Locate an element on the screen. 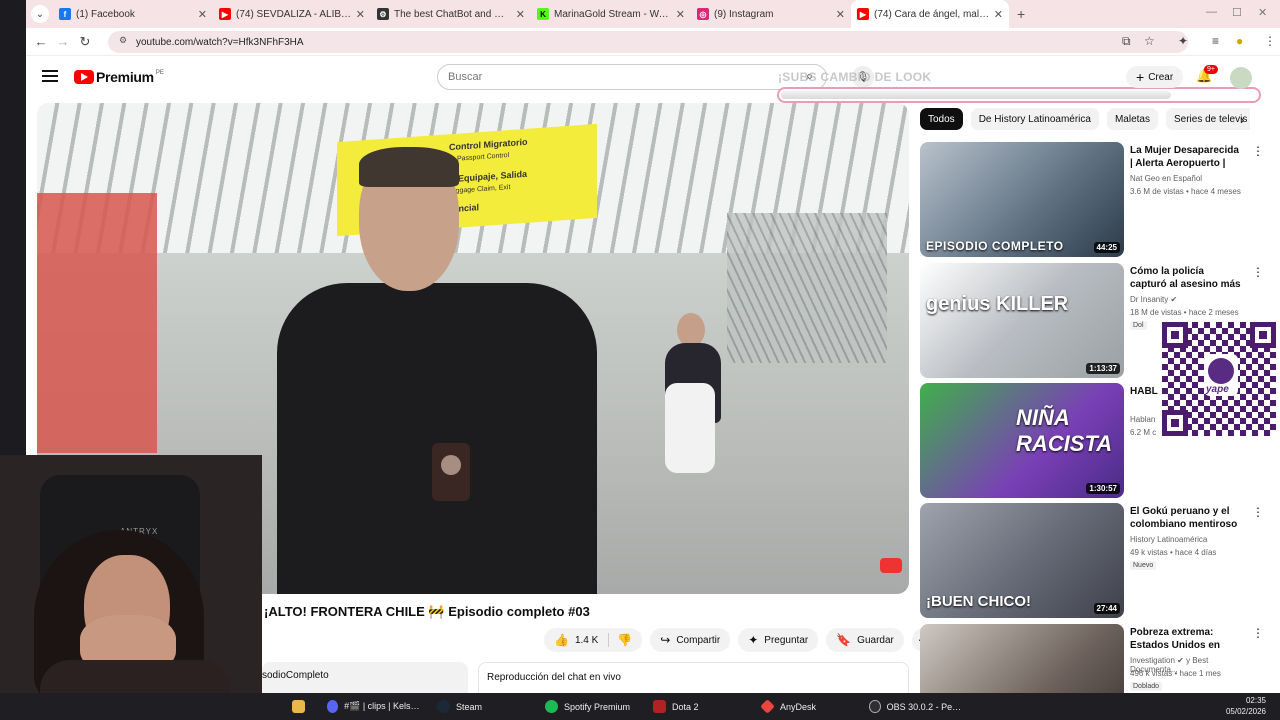 This screenshot has height=720, width=1280. share-button: ↪ Compartir is located at coordinates (690, 640).